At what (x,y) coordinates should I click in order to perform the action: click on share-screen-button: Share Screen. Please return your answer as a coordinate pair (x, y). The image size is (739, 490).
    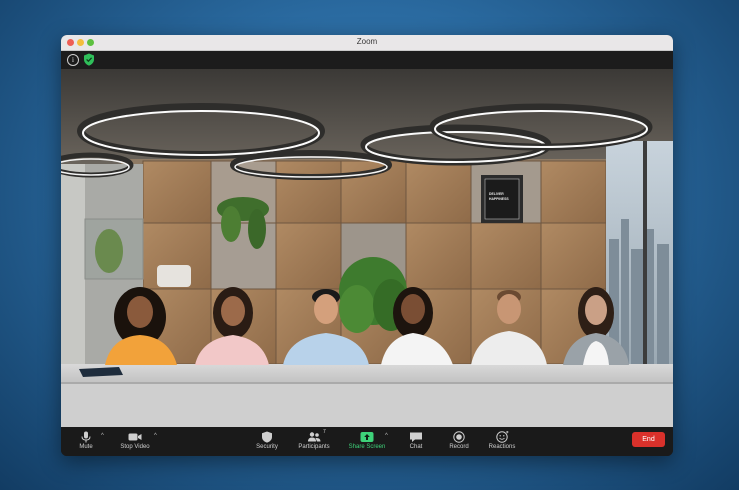
    Looking at the image, I should click on (367, 441).